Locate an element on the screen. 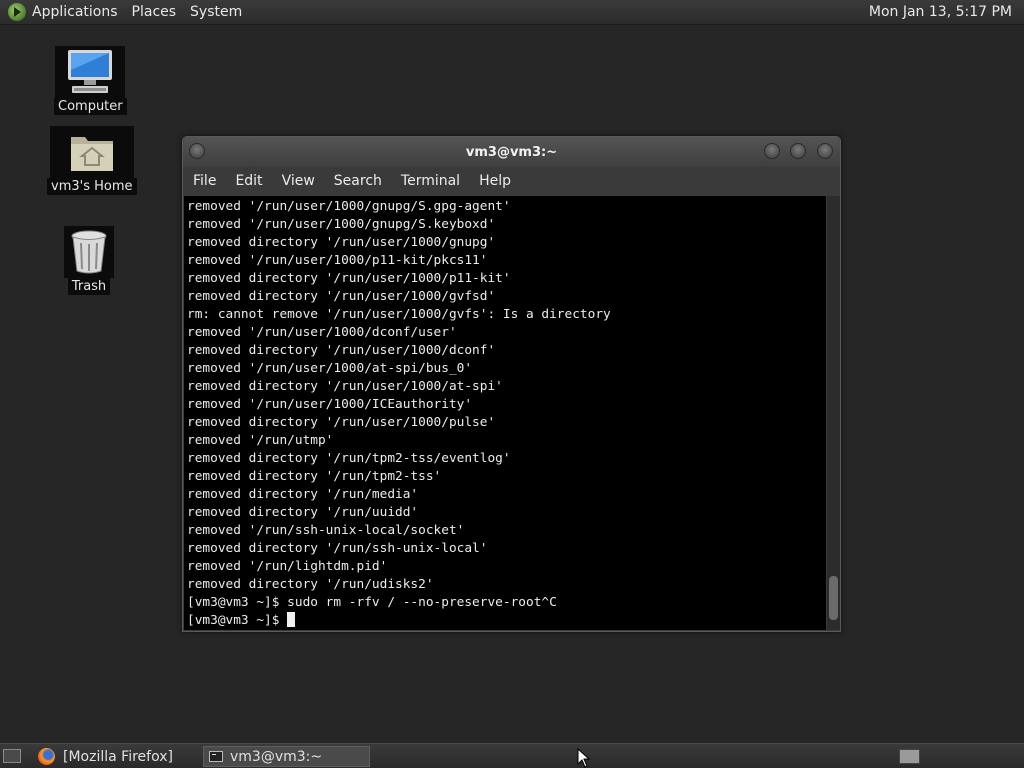 The width and height of the screenshot is (1024, 768). taskbar-item-firefox: [Mozilla Firefox] is located at coordinates (128, 756).